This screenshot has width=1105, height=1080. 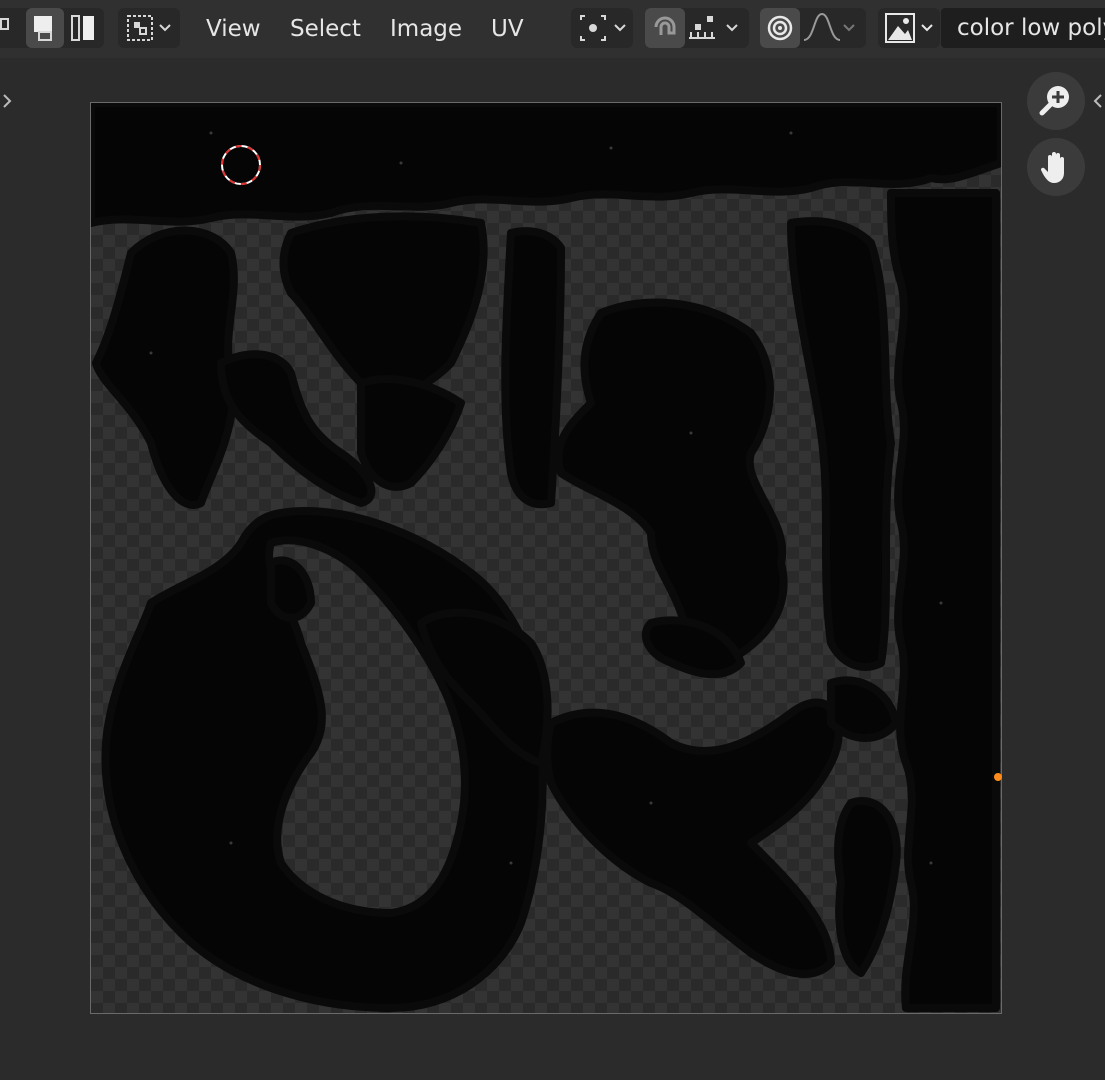 I want to click on select-subtract-icon, so click(x=82, y=28).